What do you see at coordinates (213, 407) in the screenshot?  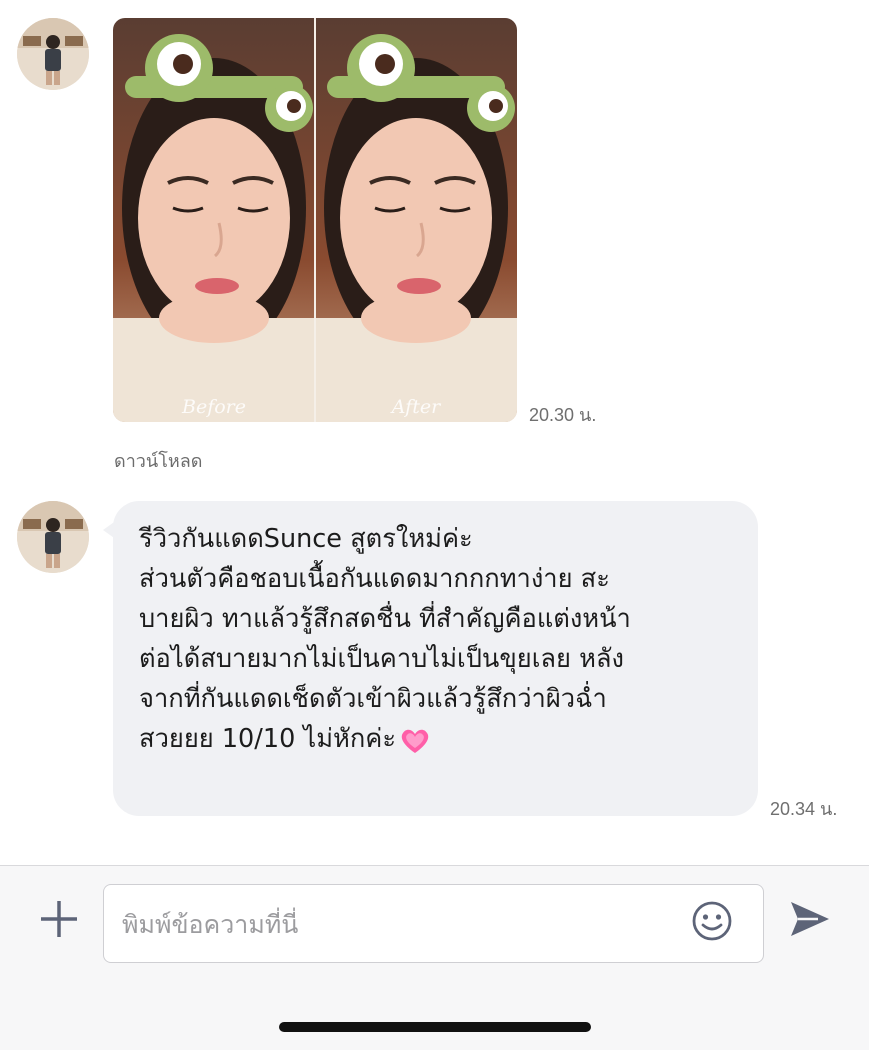 I see `before-label: Before` at bounding box center [213, 407].